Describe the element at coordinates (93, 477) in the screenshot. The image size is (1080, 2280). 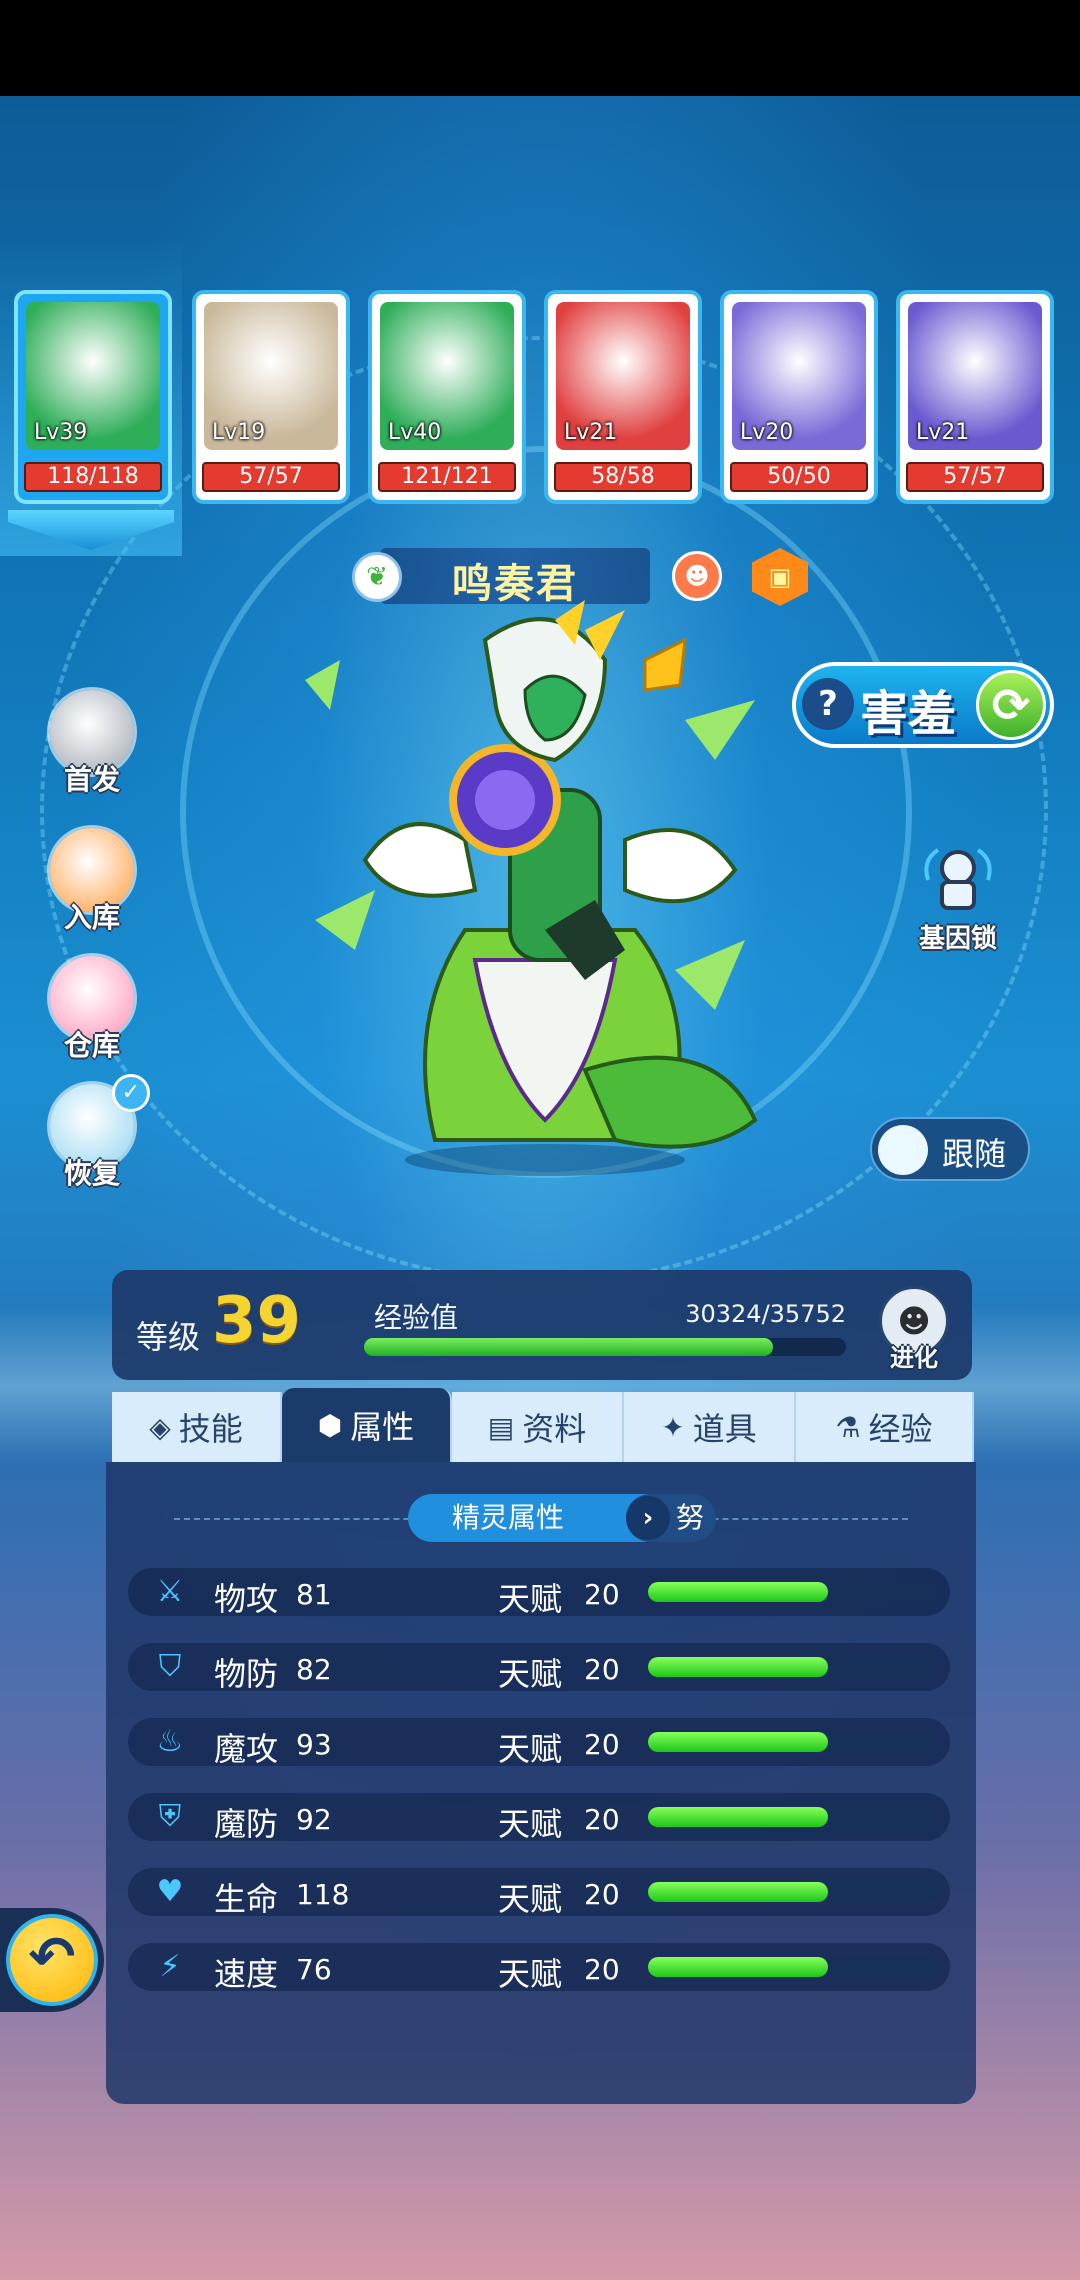
I see `team-slot-hp: 118/118` at that location.